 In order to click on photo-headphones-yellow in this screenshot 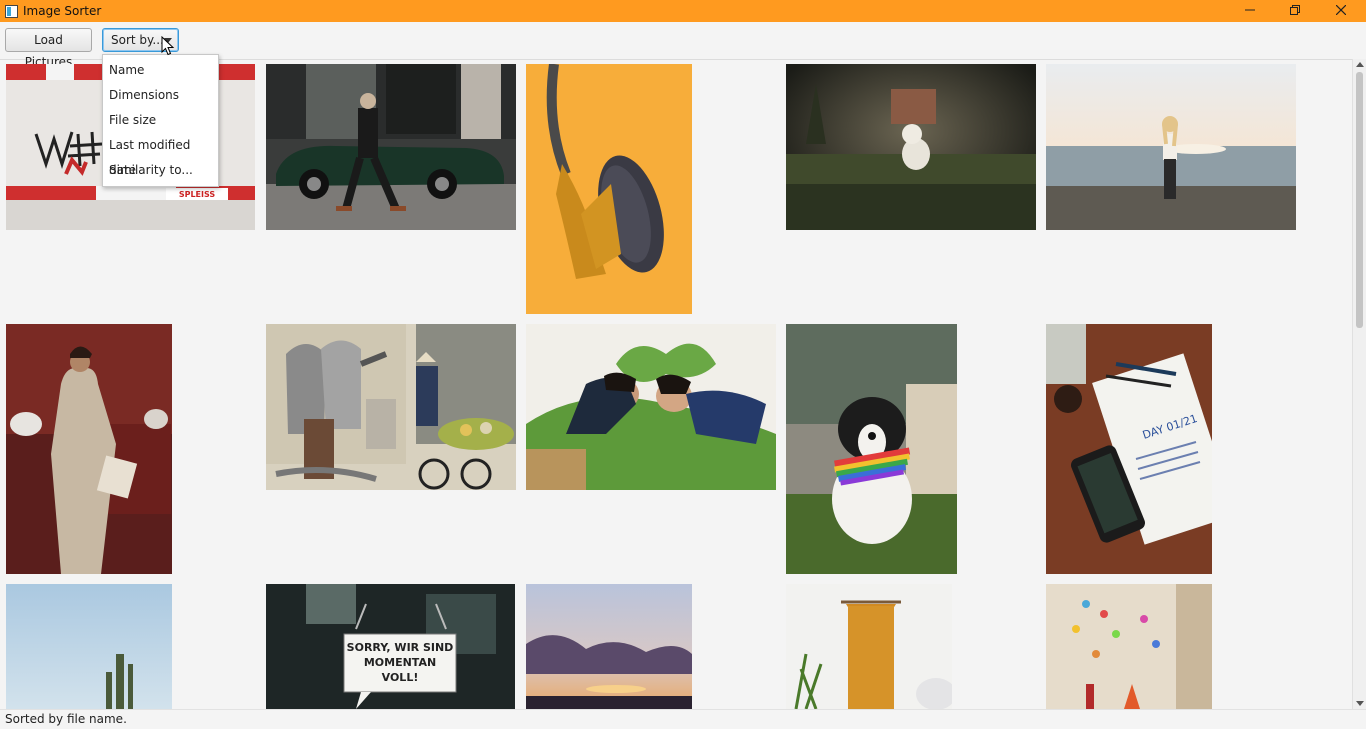, I will do `click(609, 189)`.